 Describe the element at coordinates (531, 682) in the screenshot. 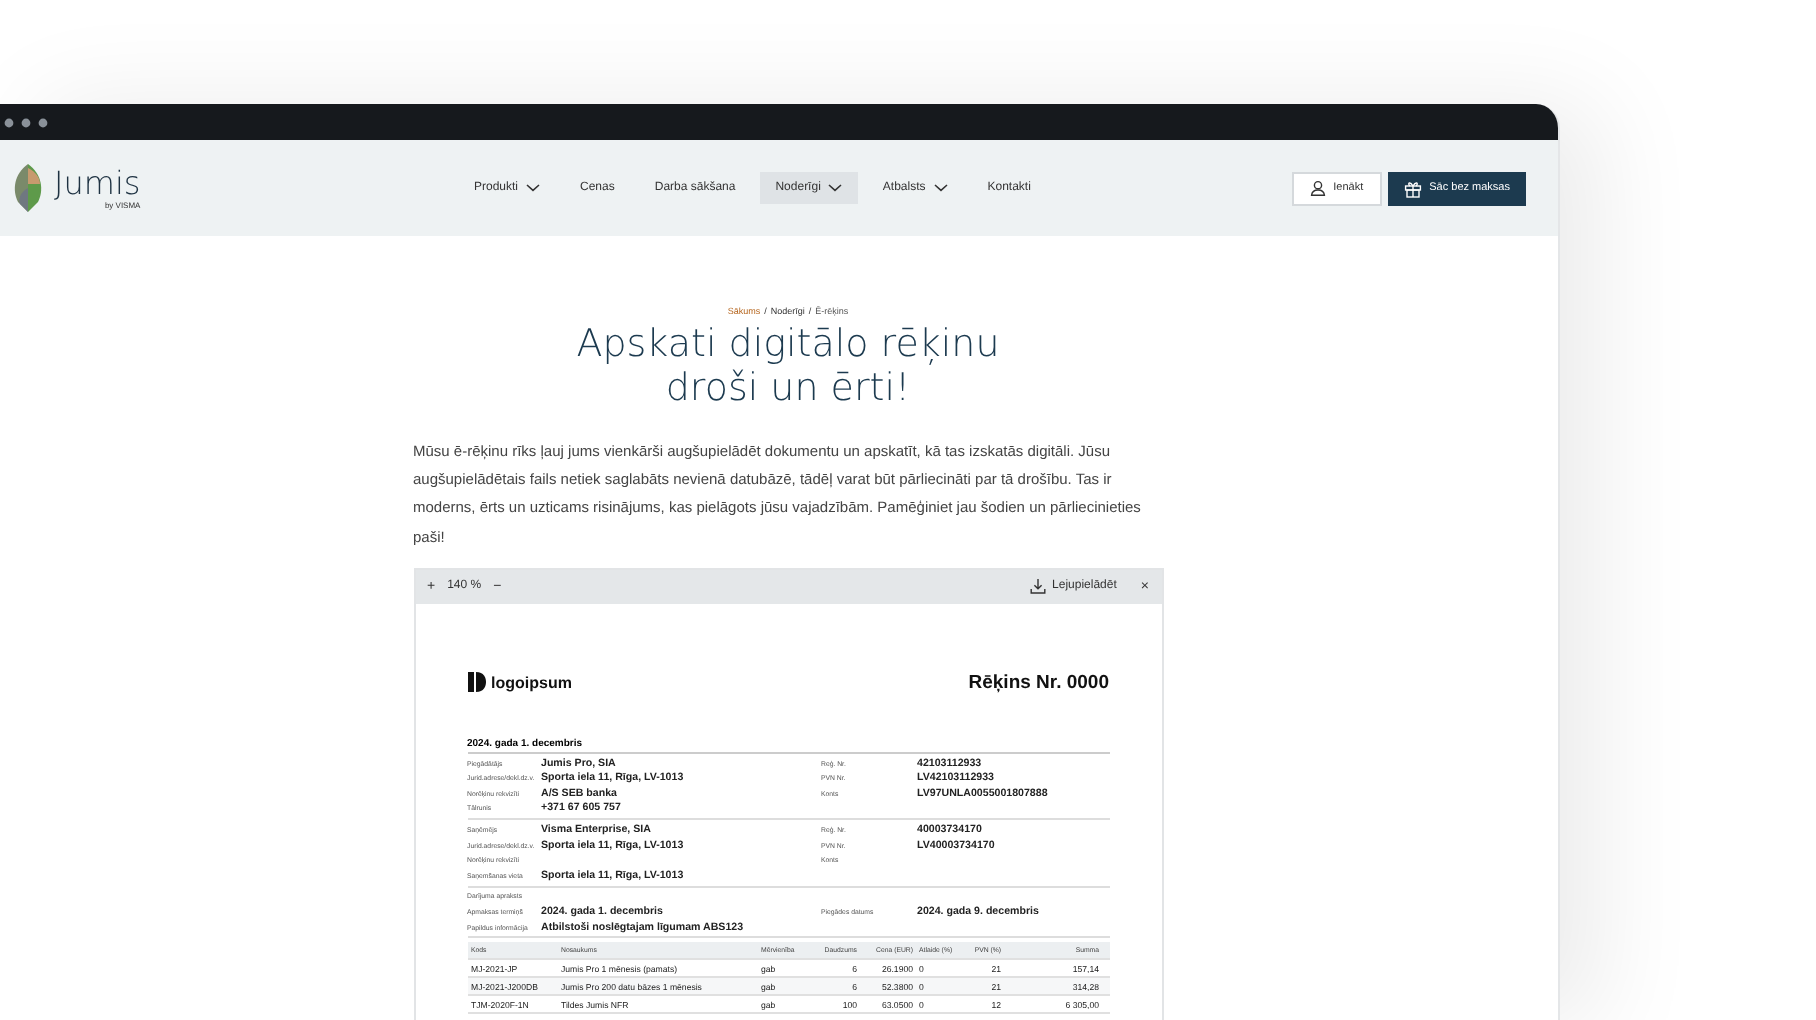

I see `logo-wordmark: logoipsum` at that location.